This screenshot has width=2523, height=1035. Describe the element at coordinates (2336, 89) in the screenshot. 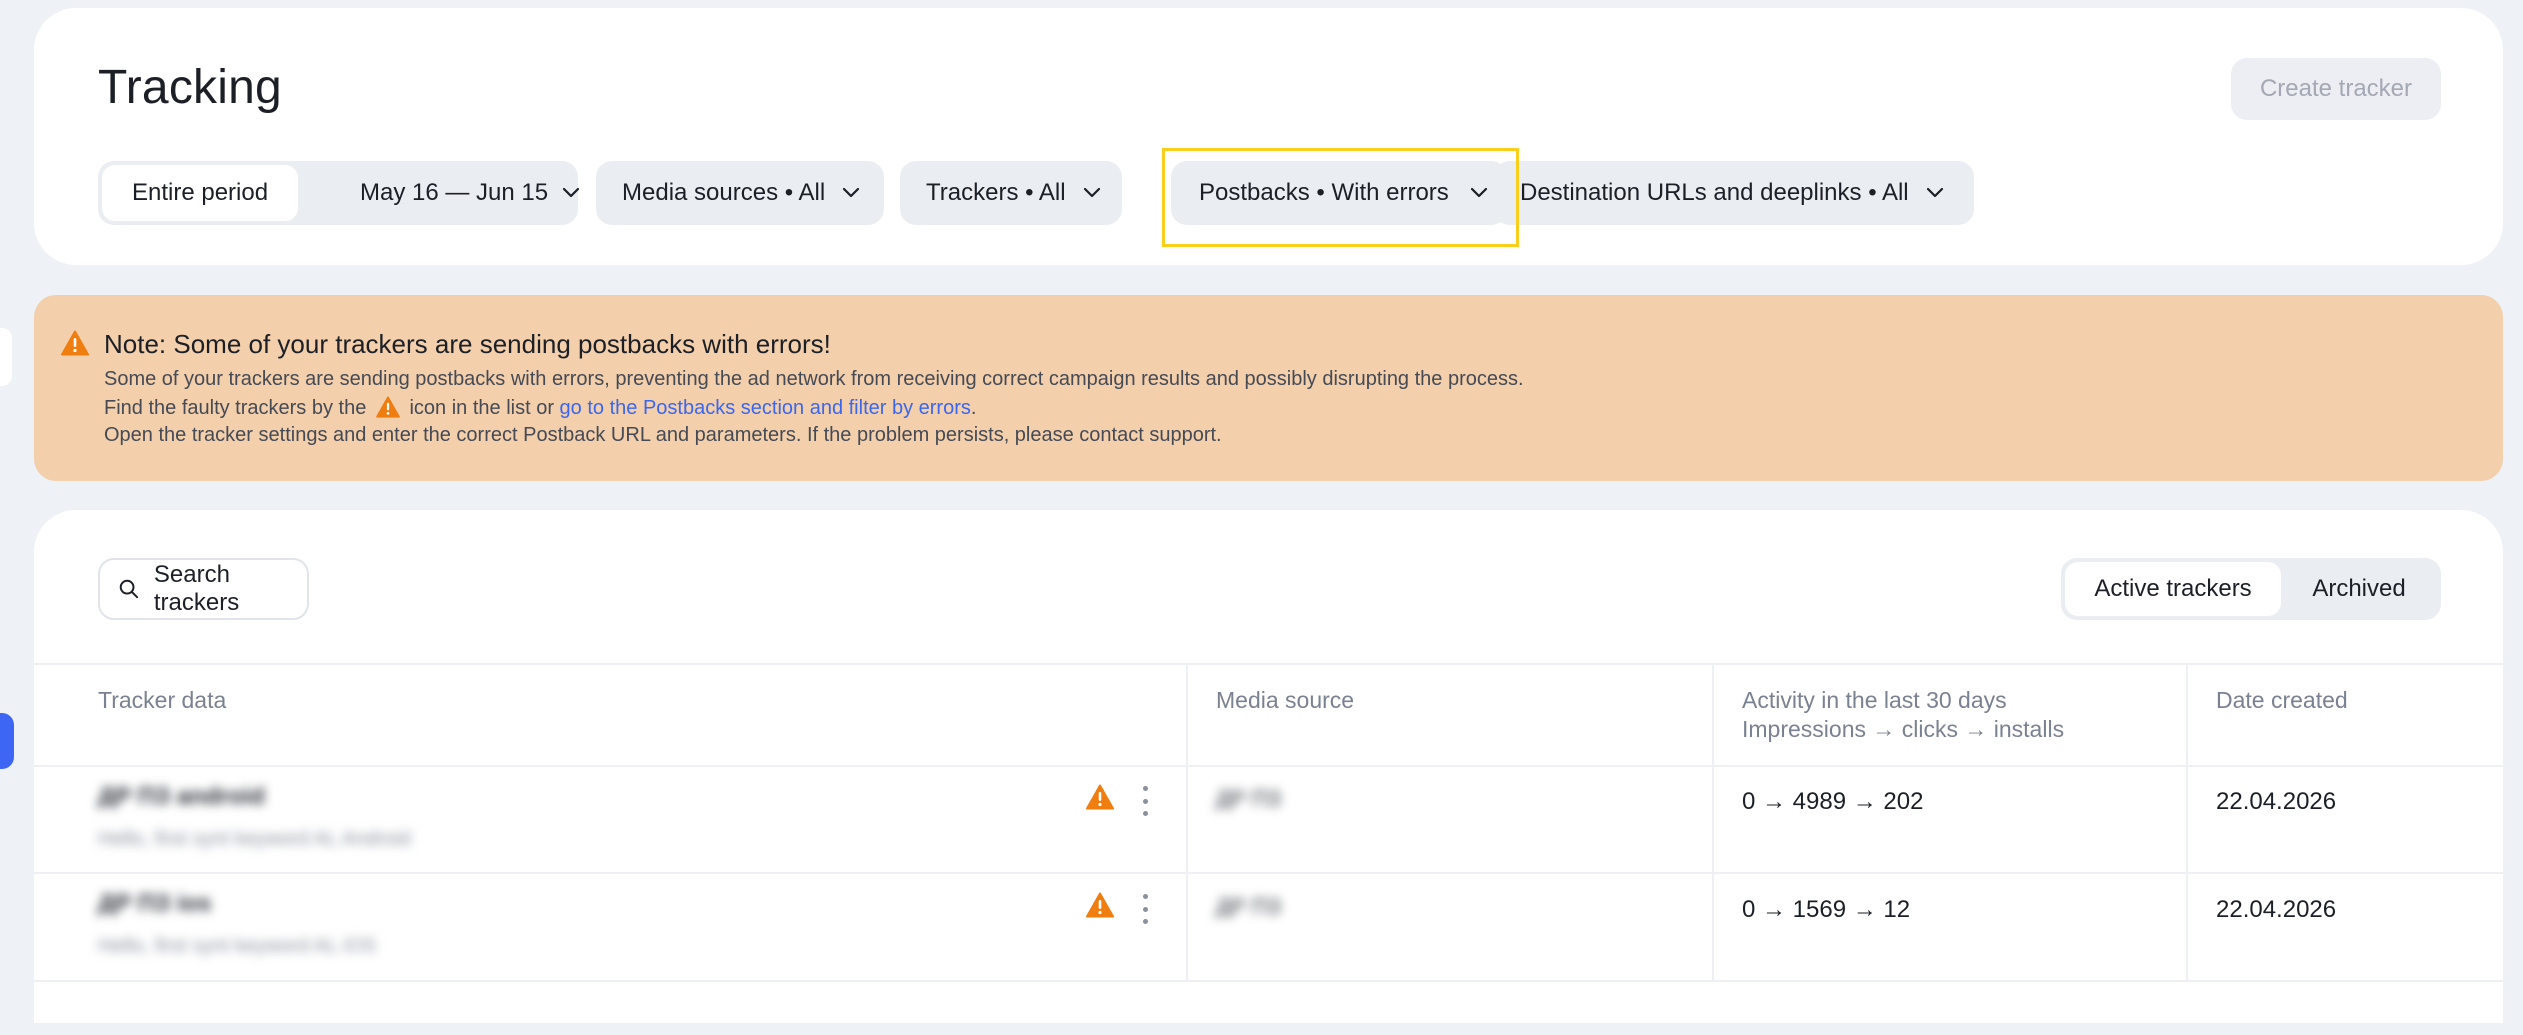

I see `create-tracker-button: Create tracker` at that location.